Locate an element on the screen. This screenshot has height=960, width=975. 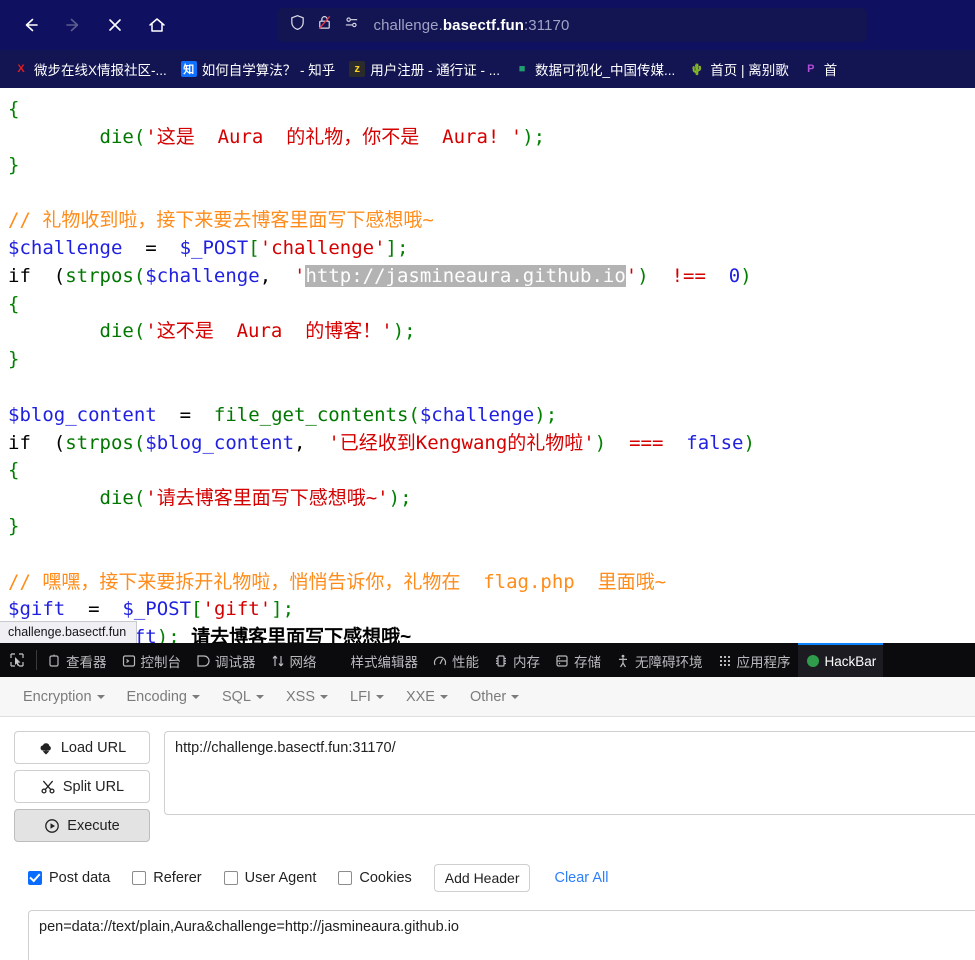
devtools-tab-label: 存储 is located at coordinates (587, 662).